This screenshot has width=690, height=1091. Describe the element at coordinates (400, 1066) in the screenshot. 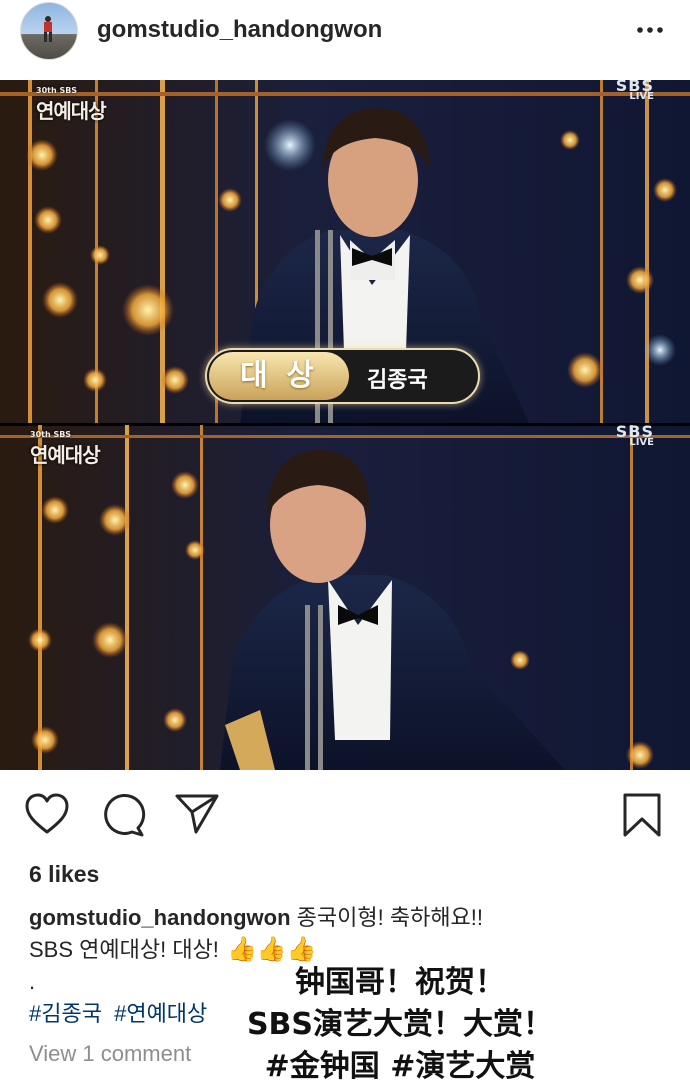

I see `overlay-line: #金钟国 #演艺大赏` at that location.